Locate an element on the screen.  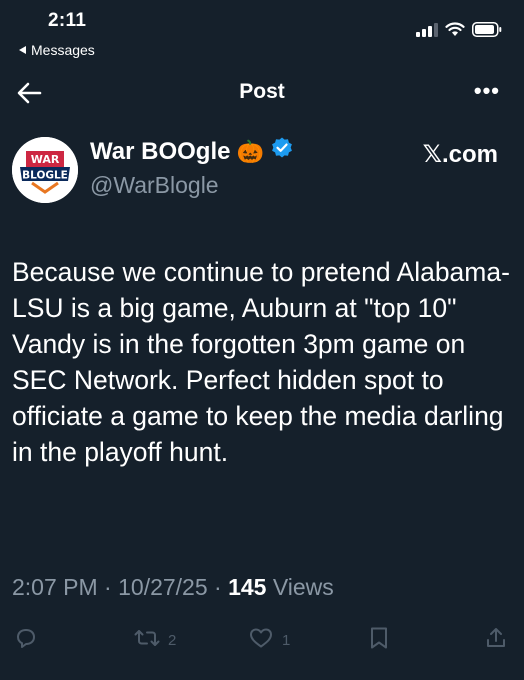
back-to-app-link: Messages is located at coordinates (56, 50).